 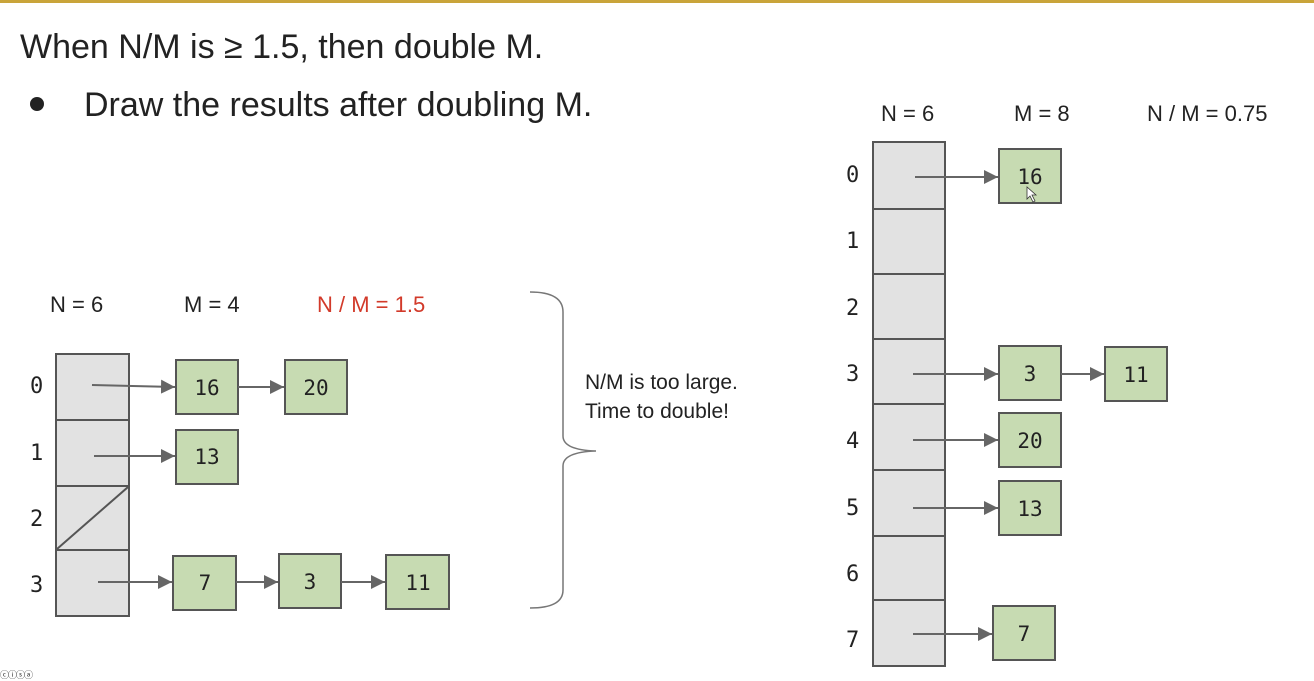 What do you see at coordinates (1030, 374) in the screenshot?
I see `right-node-3-0-text: 3` at bounding box center [1030, 374].